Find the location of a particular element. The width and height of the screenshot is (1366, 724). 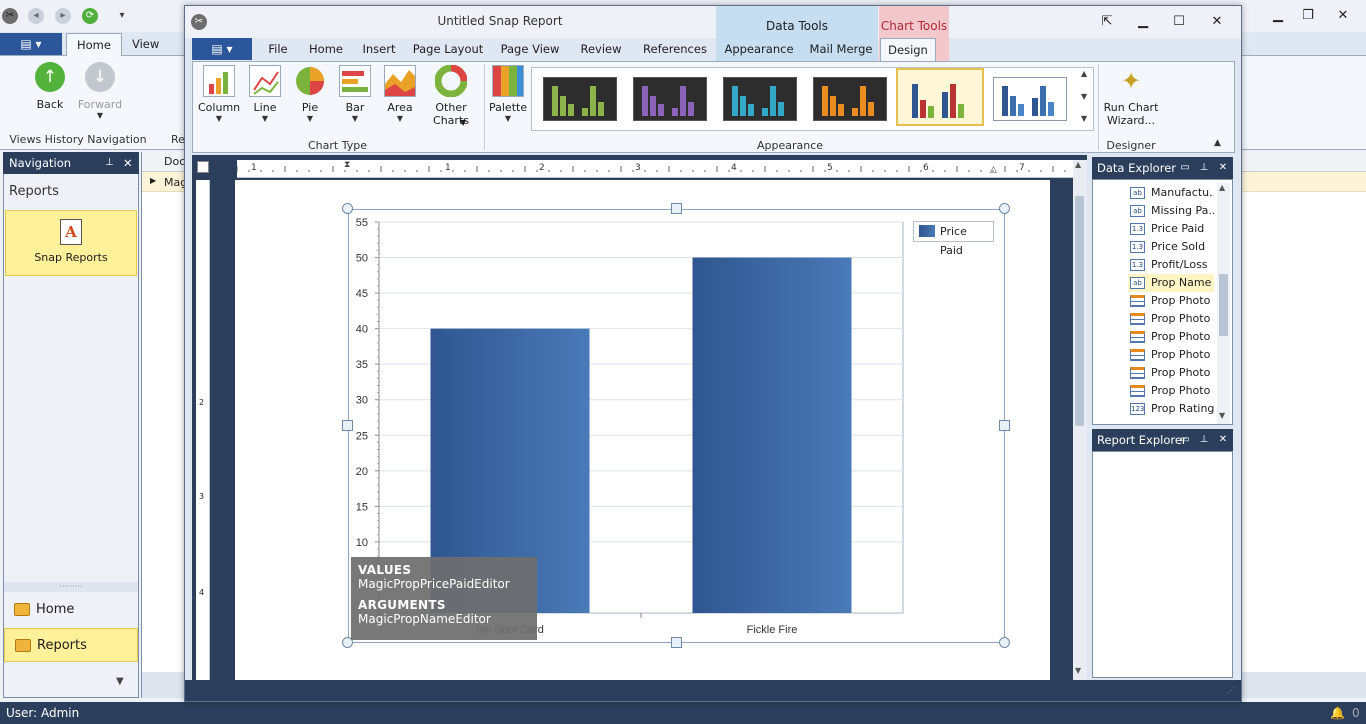

data-field-item: Prop Photo 3 is located at coordinates (1171, 337).